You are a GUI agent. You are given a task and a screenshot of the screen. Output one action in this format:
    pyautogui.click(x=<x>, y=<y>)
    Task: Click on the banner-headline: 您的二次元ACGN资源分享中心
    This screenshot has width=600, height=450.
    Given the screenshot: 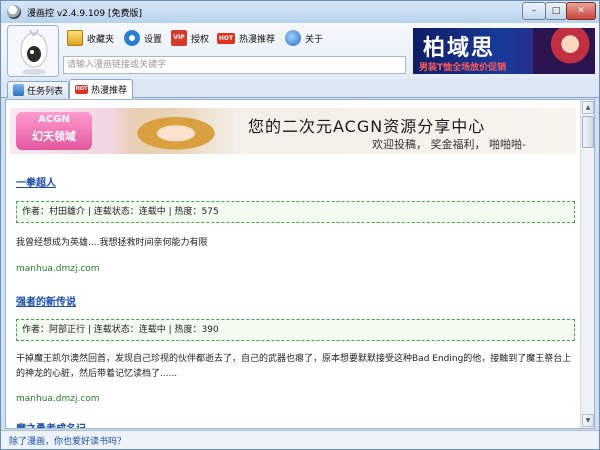 What is the action you would take?
    pyautogui.click(x=367, y=126)
    